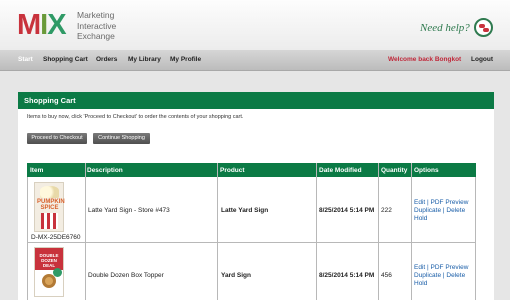 The image size is (510, 300). I want to click on need-help-link: Need help?, so click(445, 28).